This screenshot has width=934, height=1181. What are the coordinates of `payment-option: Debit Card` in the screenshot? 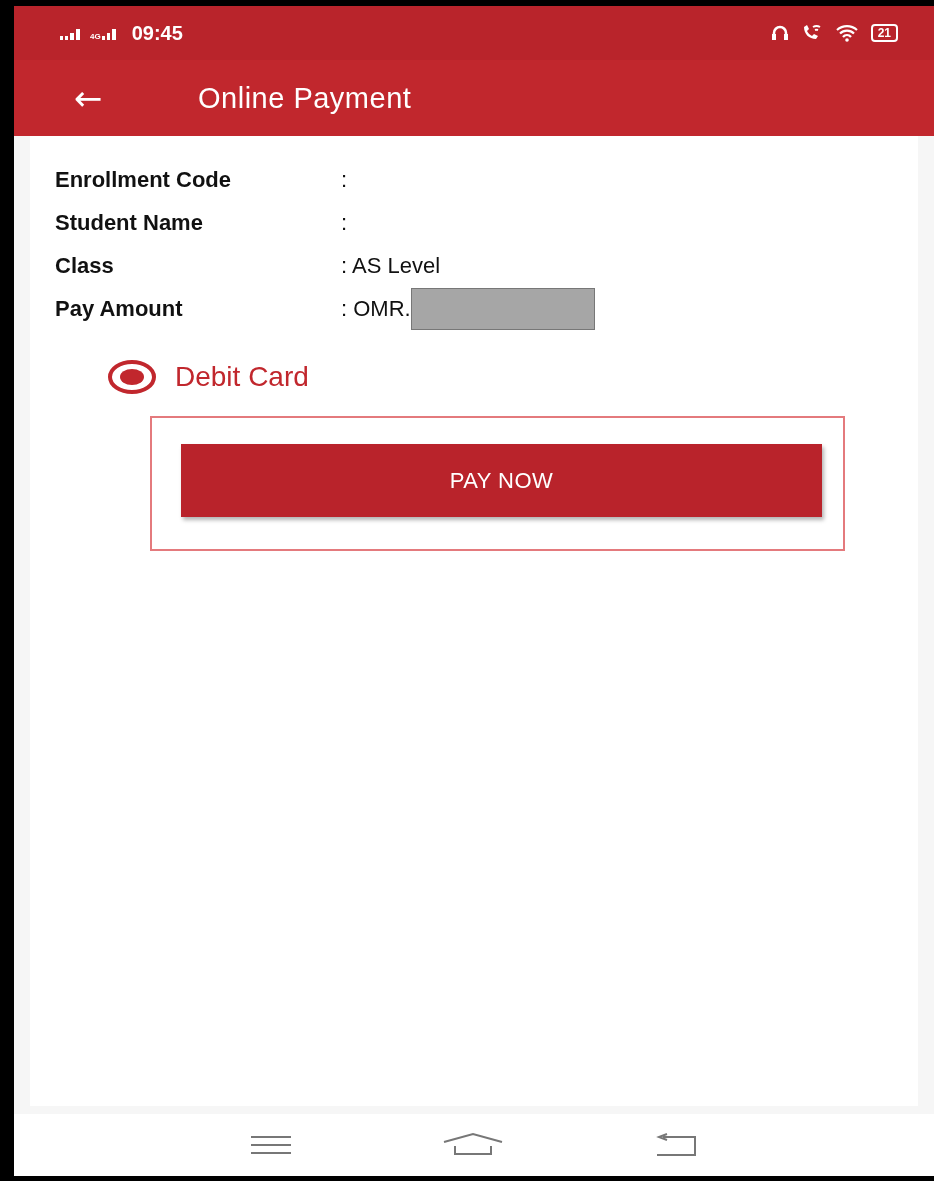 It's located at (208, 377).